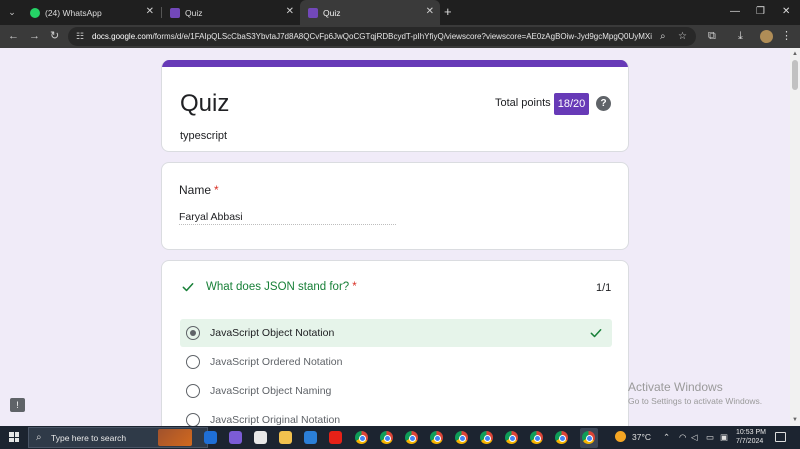 This screenshot has width=800, height=449. I want to click on windows-start-icon, so click(14, 437).